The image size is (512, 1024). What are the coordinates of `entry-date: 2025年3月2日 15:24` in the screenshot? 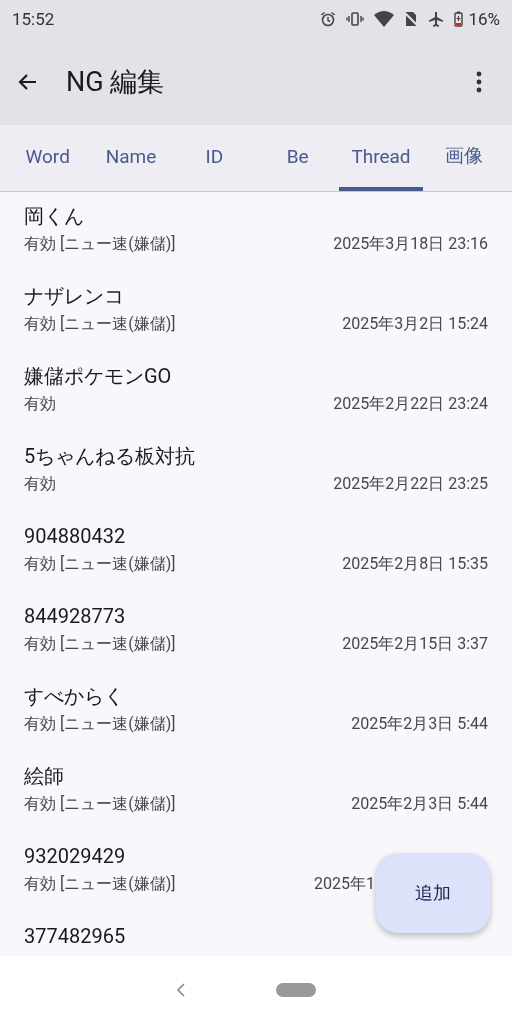 It's located at (415, 324).